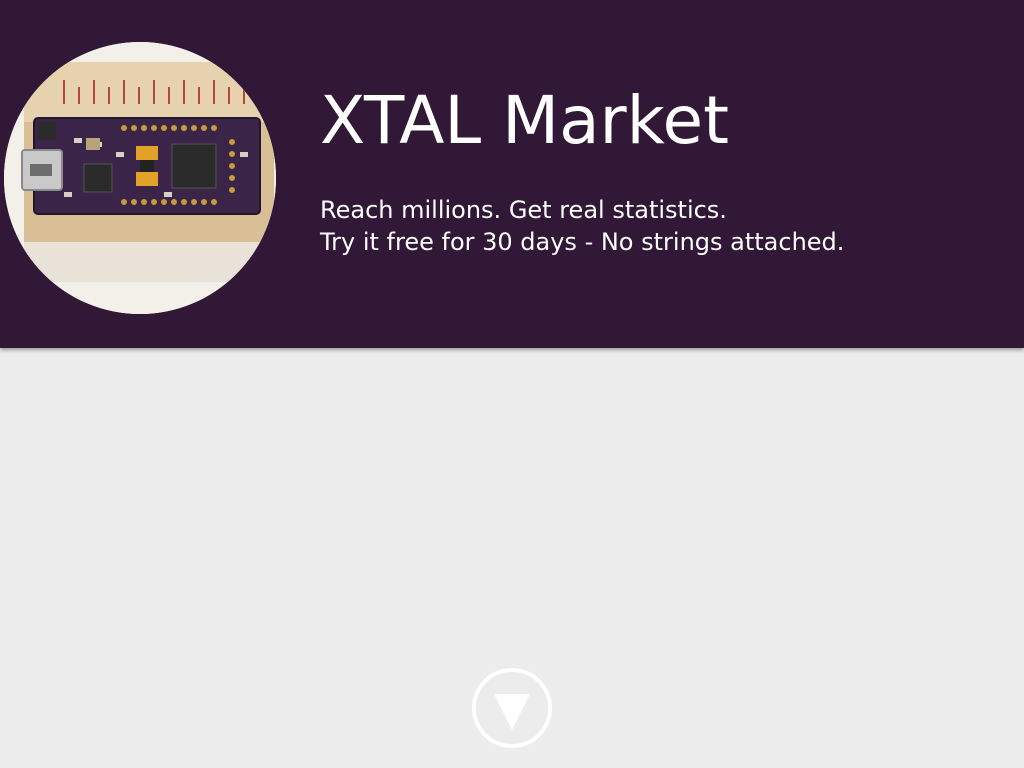 The width and height of the screenshot is (1024, 768). I want to click on page-title: XTAL Market, so click(525, 120).